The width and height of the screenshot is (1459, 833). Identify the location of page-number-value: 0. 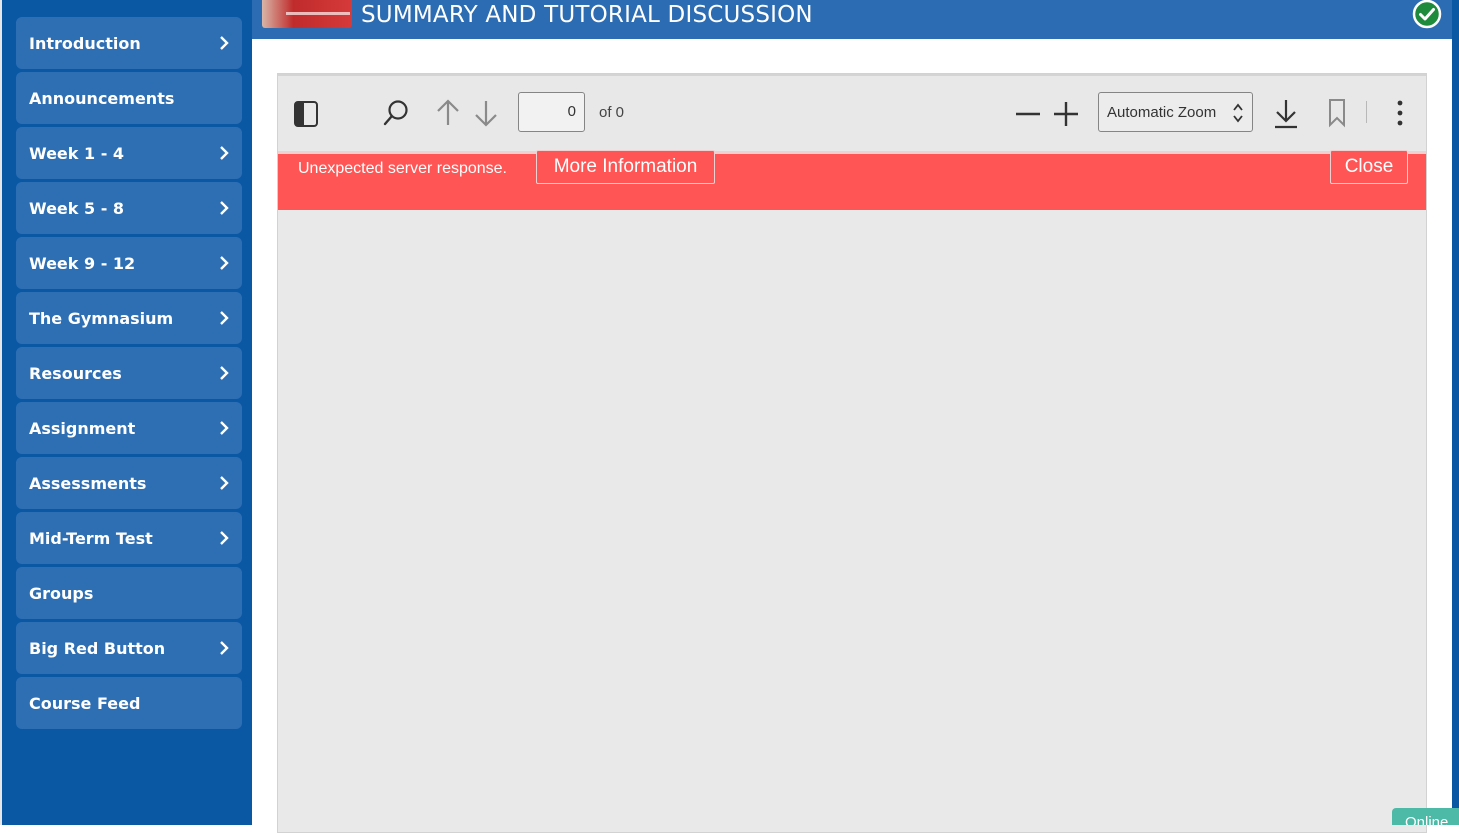
(571, 111).